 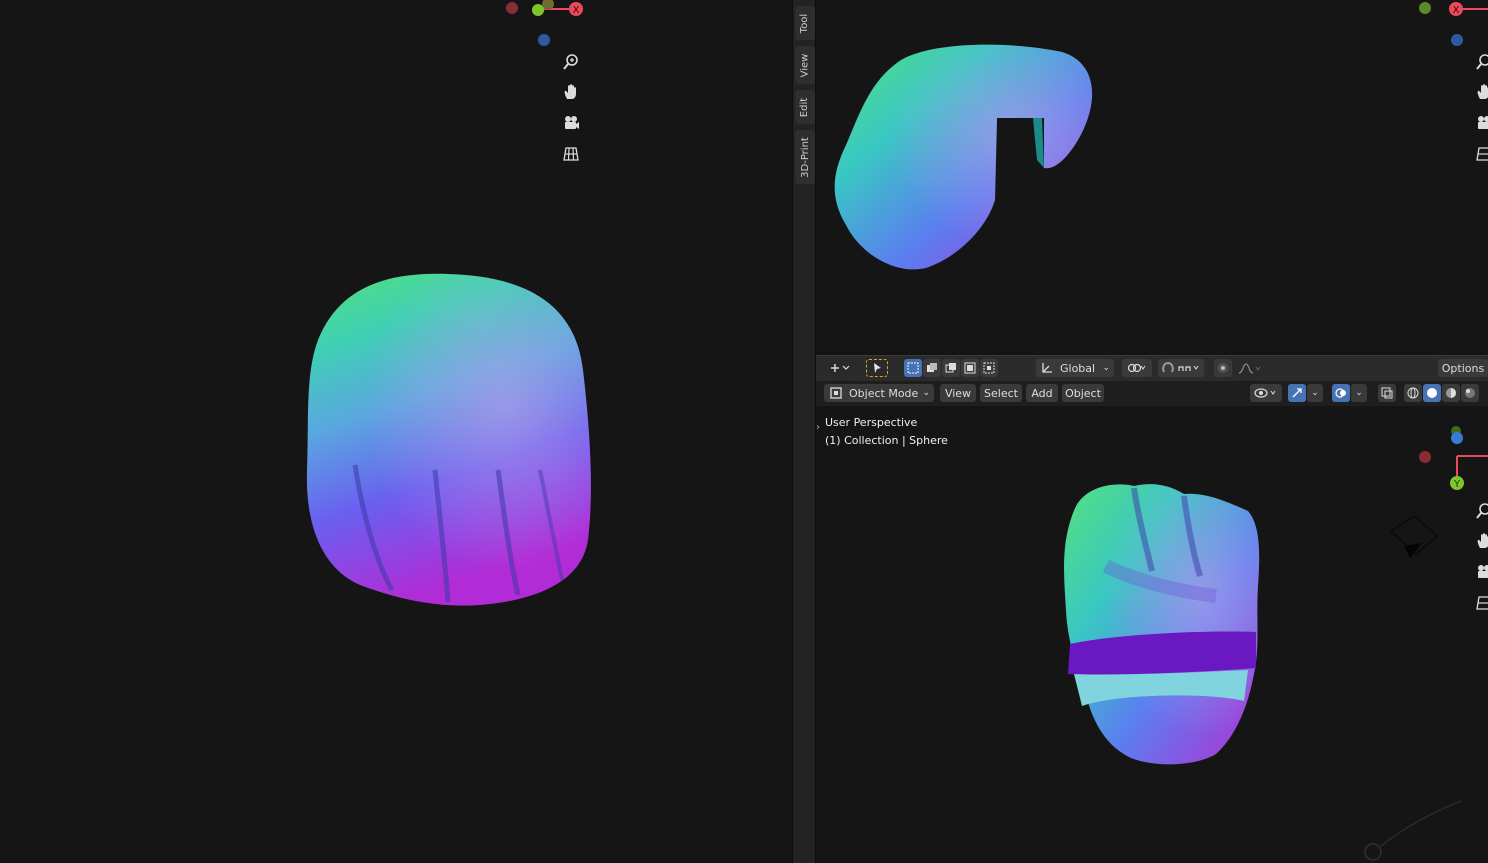 What do you see at coordinates (1414, 536) in the screenshot?
I see `camera-object` at bounding box center [1414, 536].